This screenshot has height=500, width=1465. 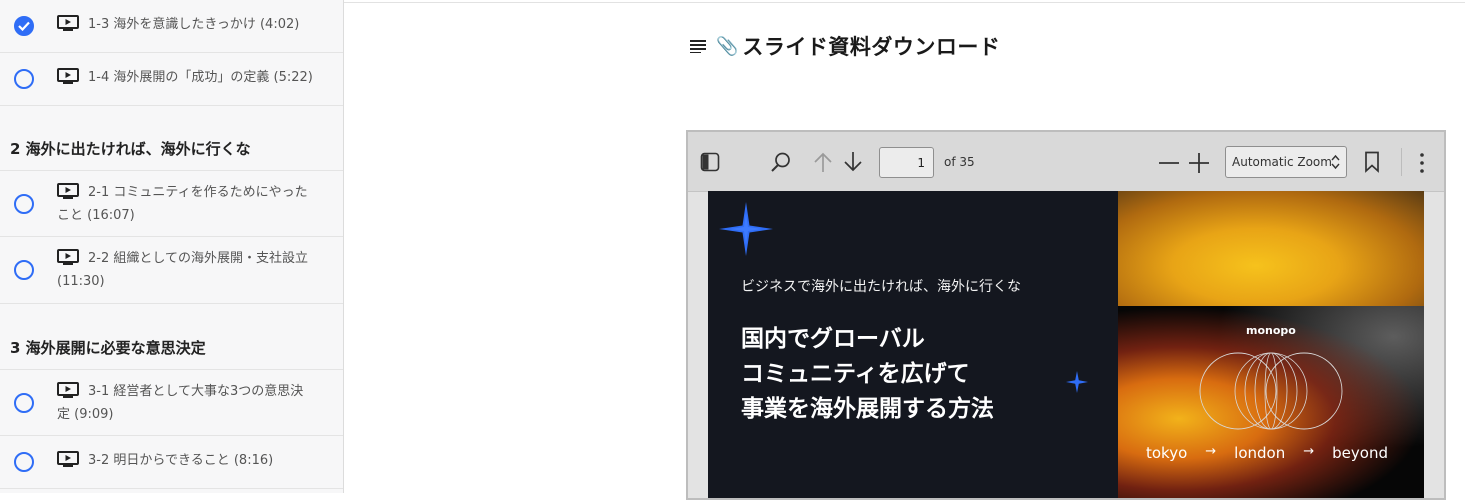 I want to click on city-journey: tokyo → london → beyond, so click(x=1267, y=453).